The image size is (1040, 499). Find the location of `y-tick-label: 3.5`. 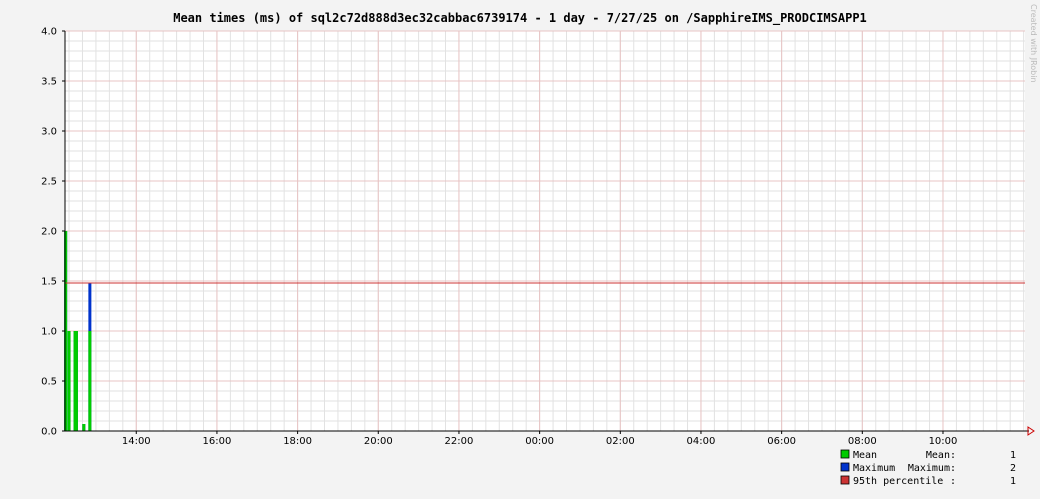

y-tick-label: 3.5 is located at coordinates (49, 82).